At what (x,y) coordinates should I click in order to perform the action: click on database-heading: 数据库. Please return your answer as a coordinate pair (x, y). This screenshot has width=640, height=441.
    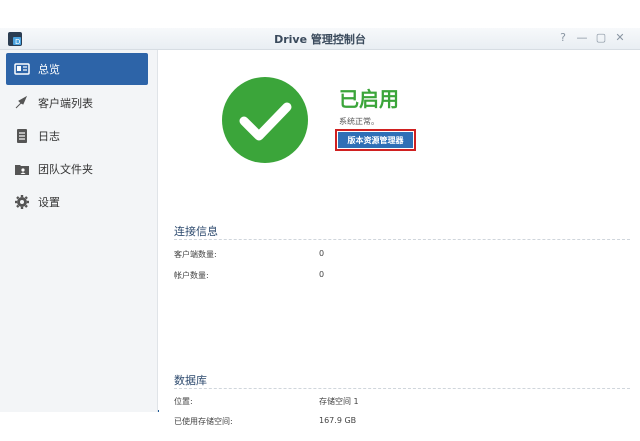
    Looking at the image, I should click on (190, 380).